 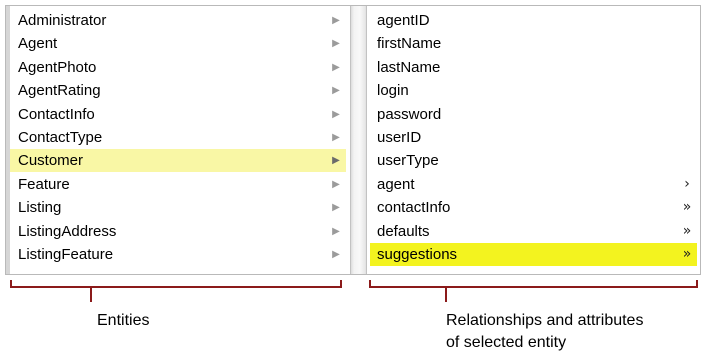 What do you see at coordinates (533, 90) in the screenshot?
I see `property-row: login` at bounding box center [533, 90].